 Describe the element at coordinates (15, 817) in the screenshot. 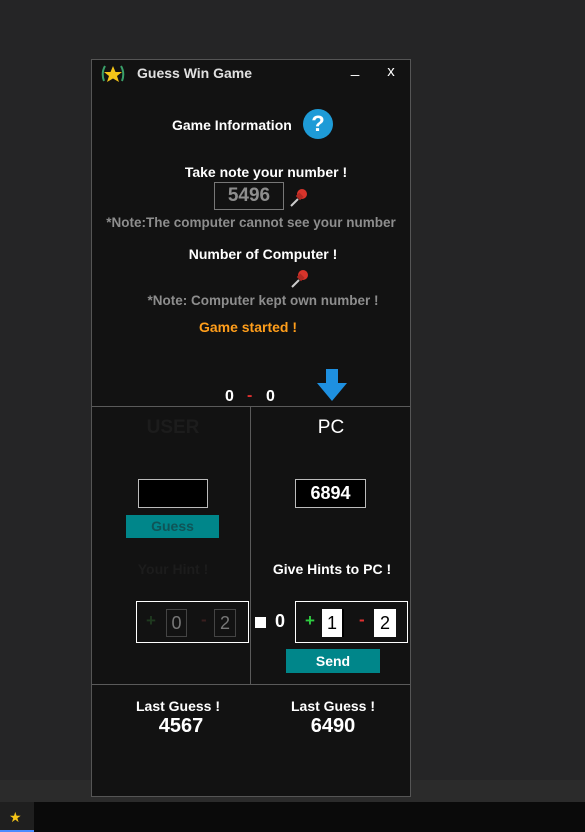

I see `taskbar-app-icon: ★` at that location.